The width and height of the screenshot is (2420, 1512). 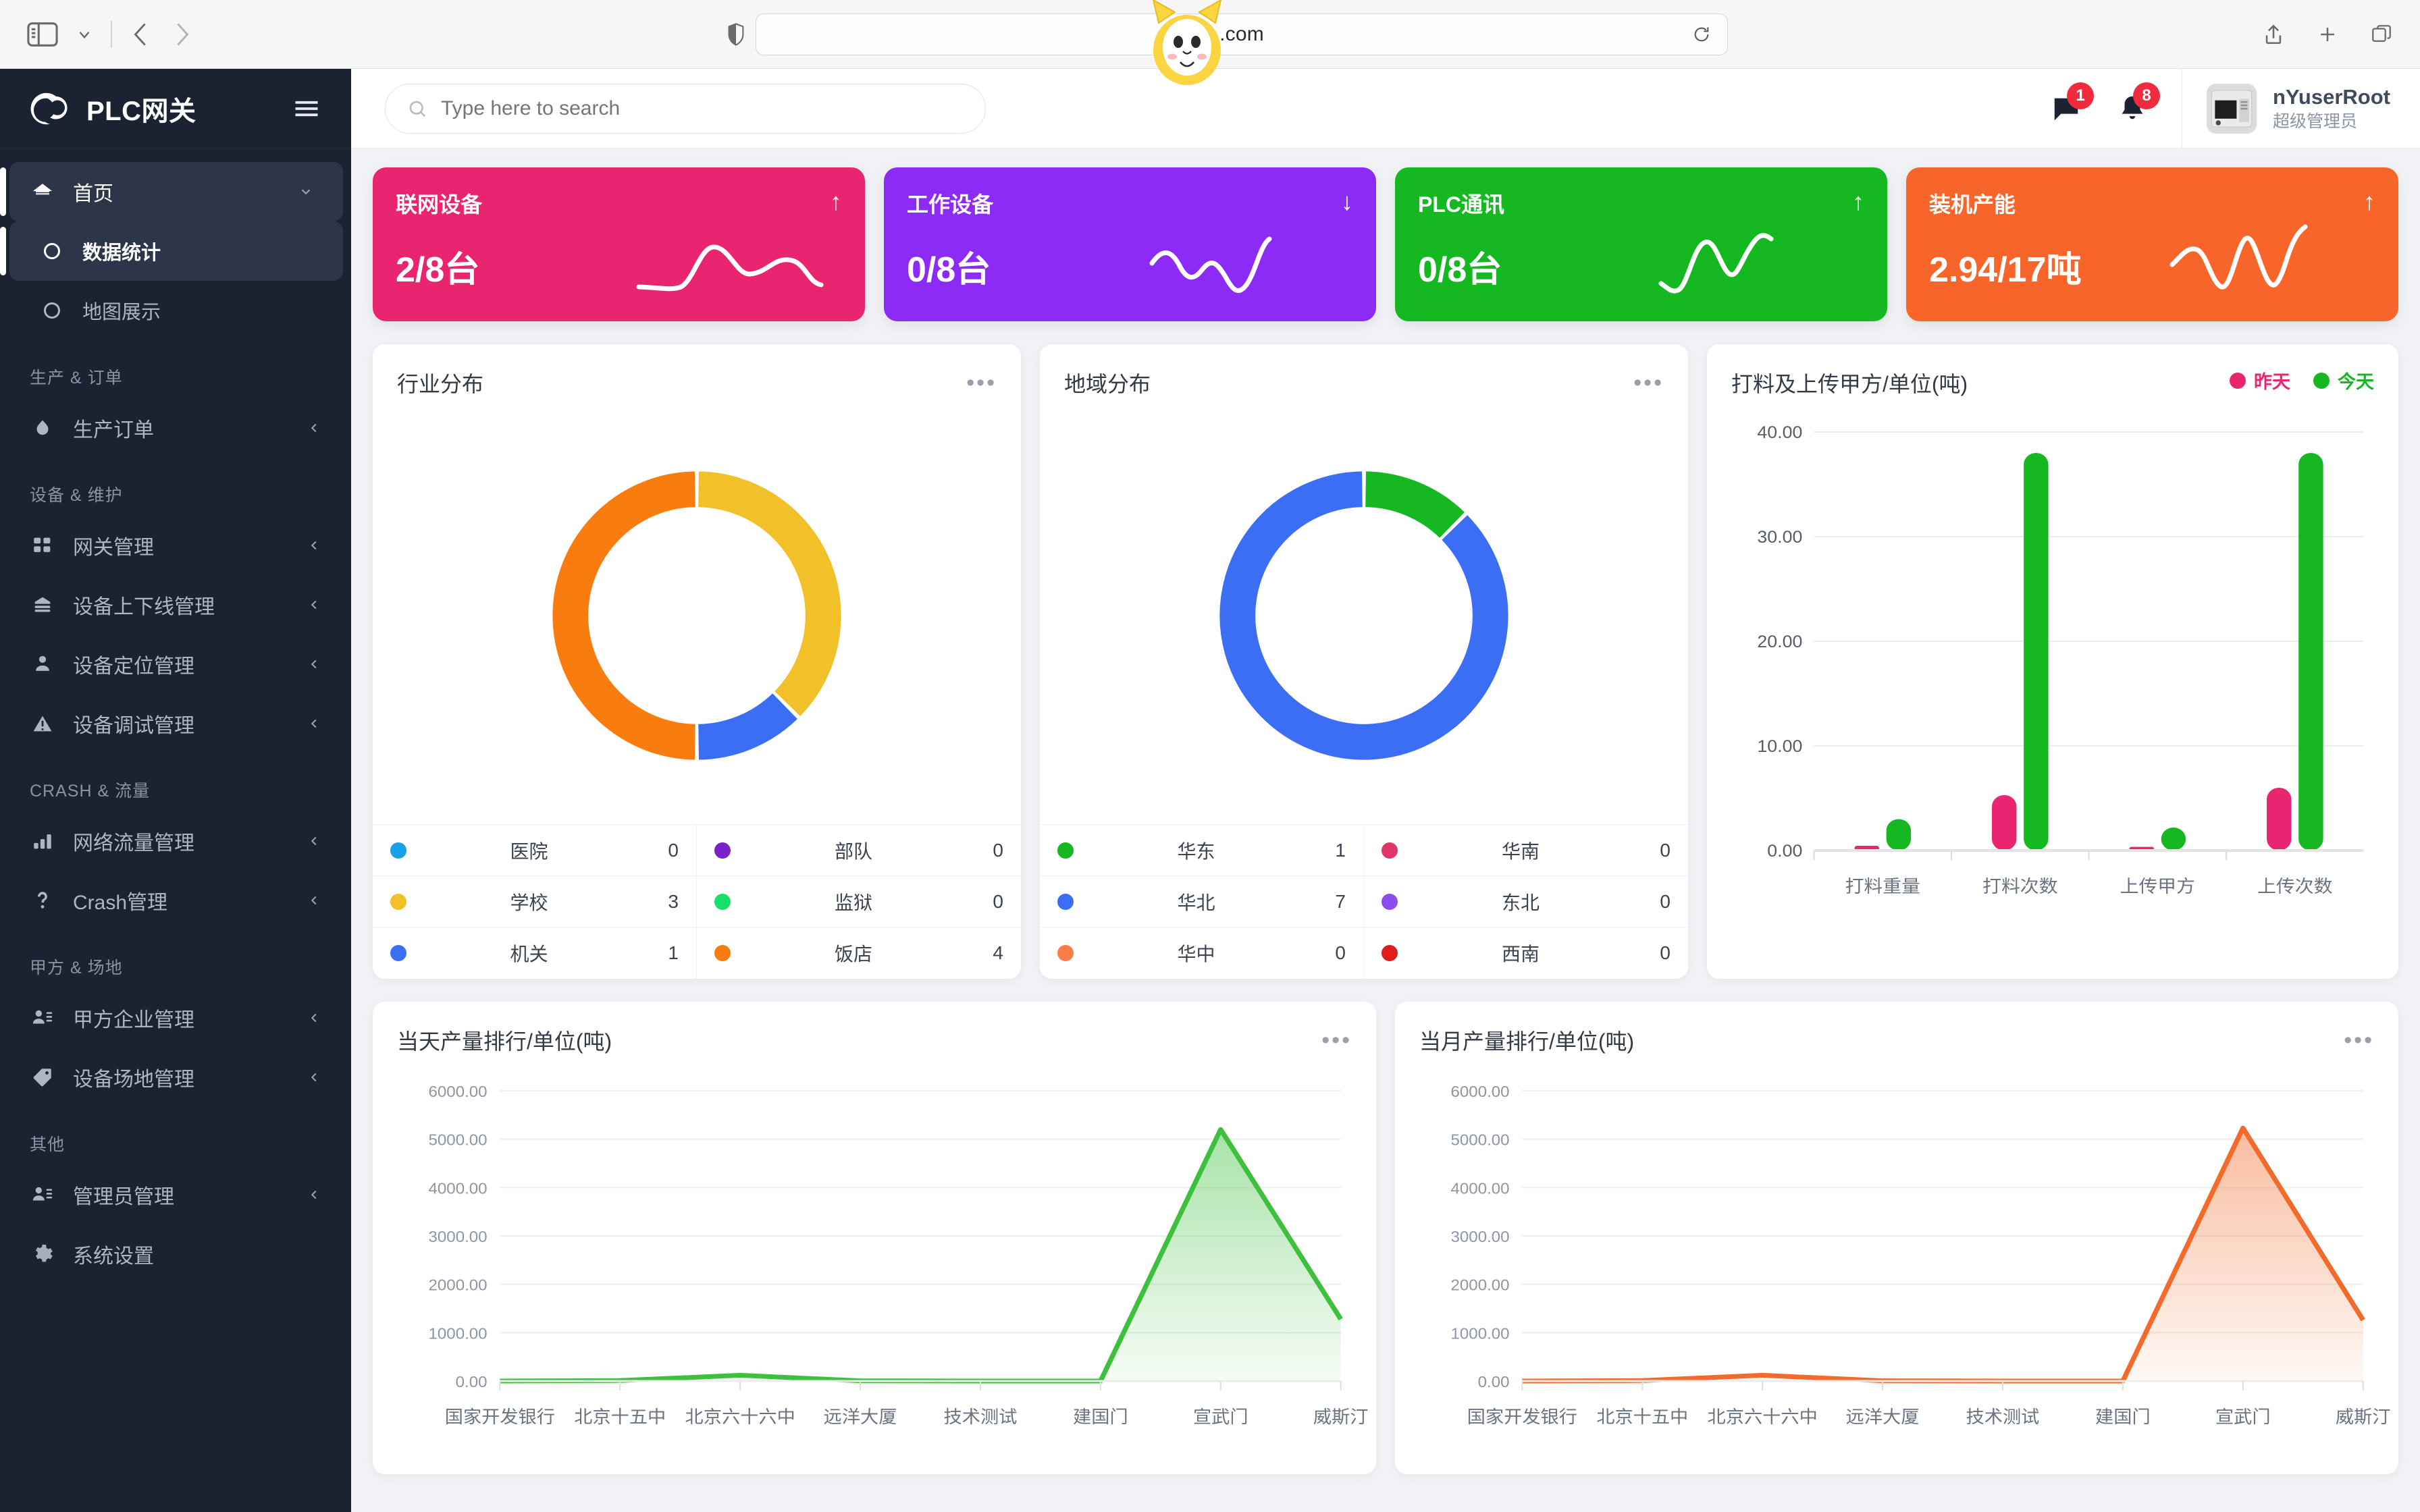 I want to click on legend-row: 华中 0, so click(x=1202, y=953).